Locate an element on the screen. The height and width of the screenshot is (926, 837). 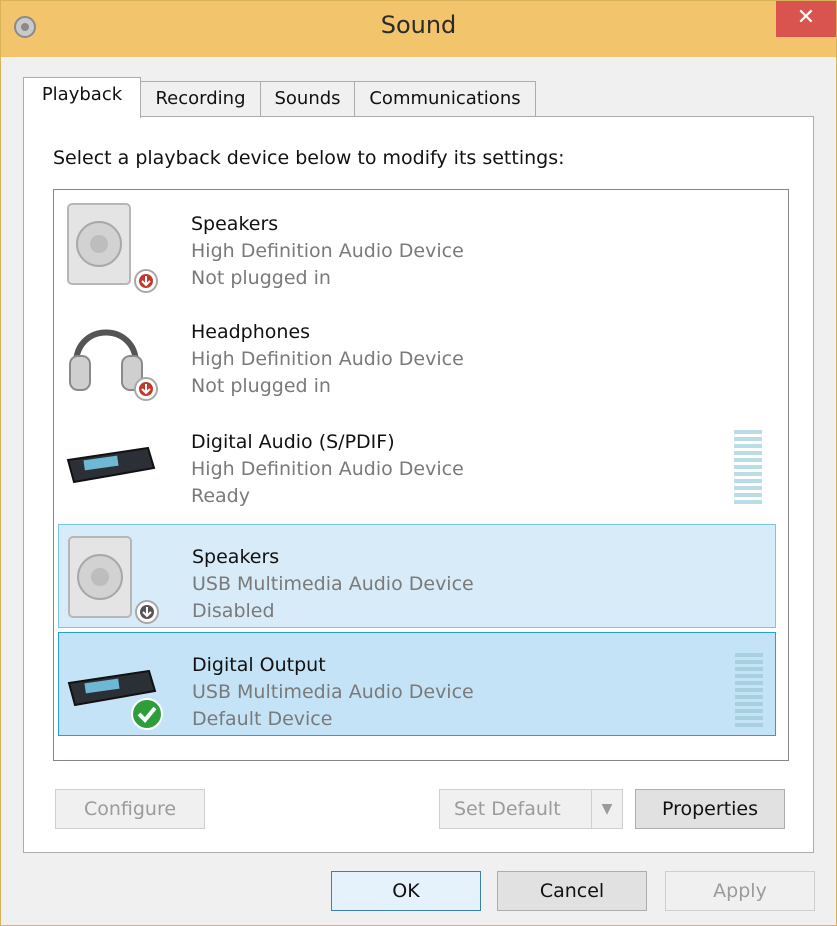
device-name: Digital Audio (S/PDIF) is located at coordinates (293, 442).